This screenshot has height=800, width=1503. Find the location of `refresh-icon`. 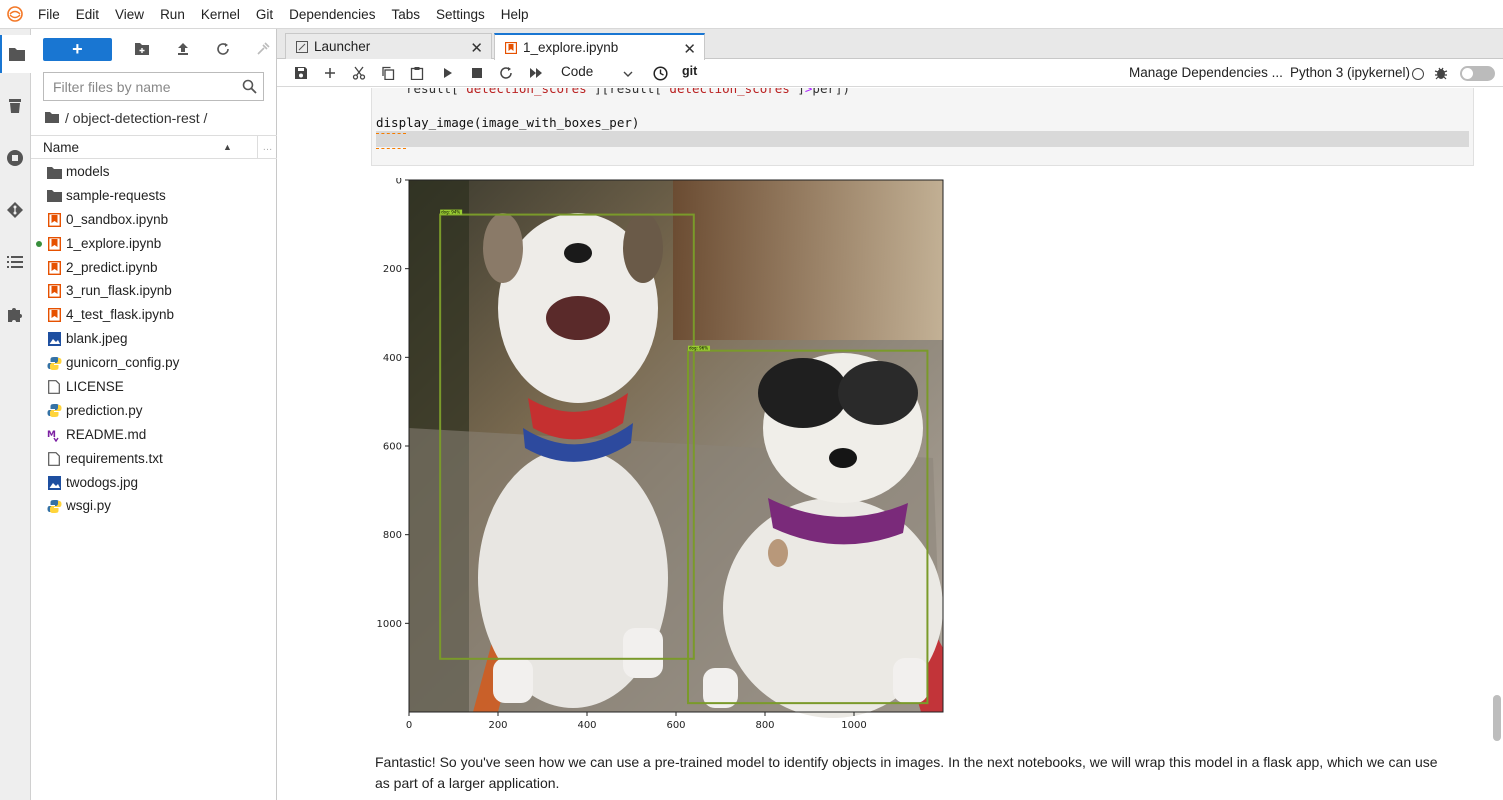

refresh-icon is located at coordinates (222, 49).